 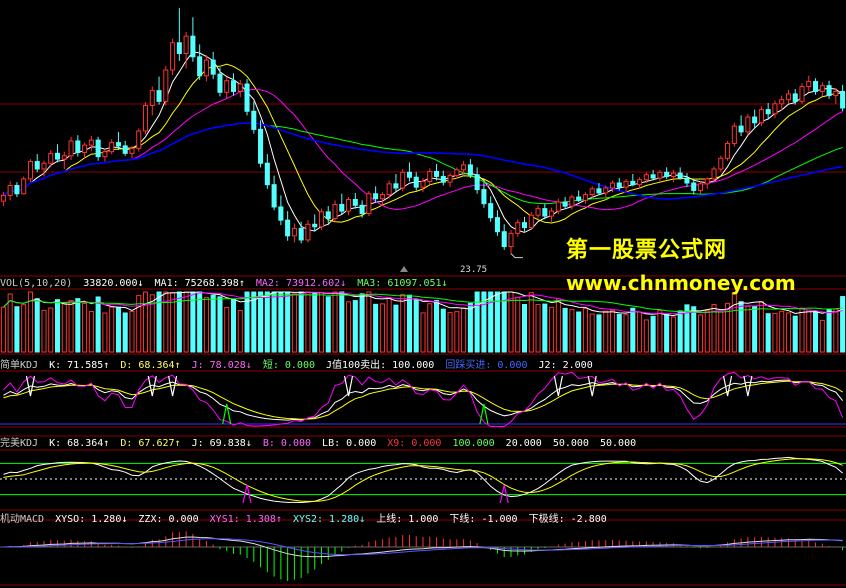 I want to click on kdj2-k-line, so click(x=423, y=480).